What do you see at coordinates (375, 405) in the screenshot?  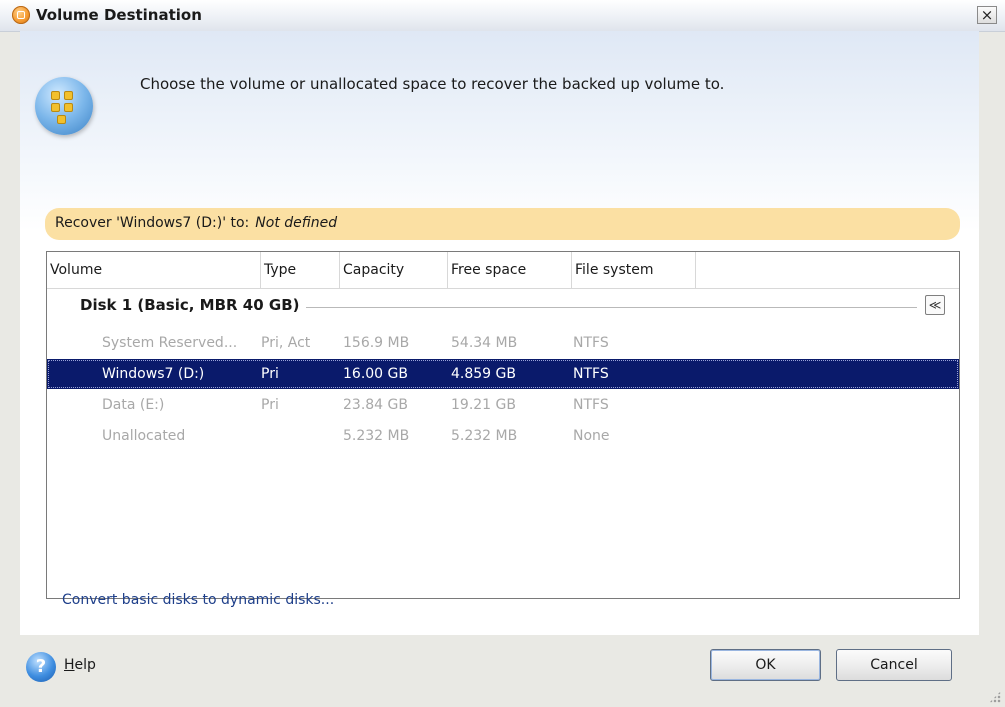 I see `cell-capacity: 23.84 GB` at bounding box center [375, 405].